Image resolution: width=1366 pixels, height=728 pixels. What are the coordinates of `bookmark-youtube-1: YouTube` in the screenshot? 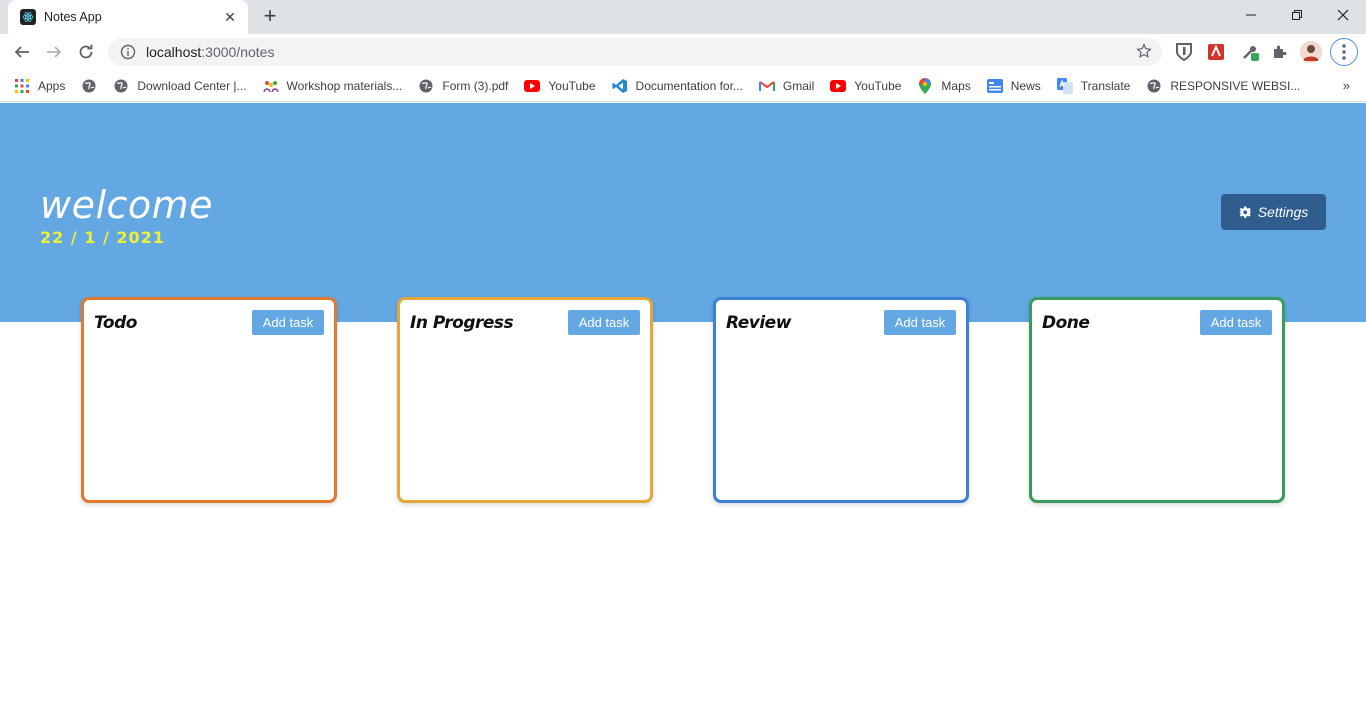 It's located at (560, 86).